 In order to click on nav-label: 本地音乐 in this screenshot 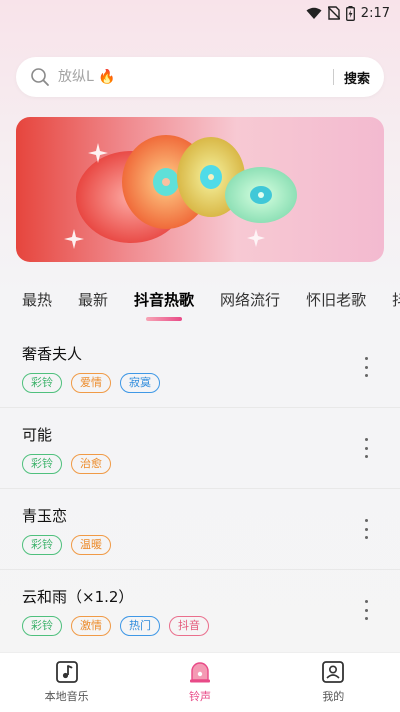, I will do `click(66, 696)`.